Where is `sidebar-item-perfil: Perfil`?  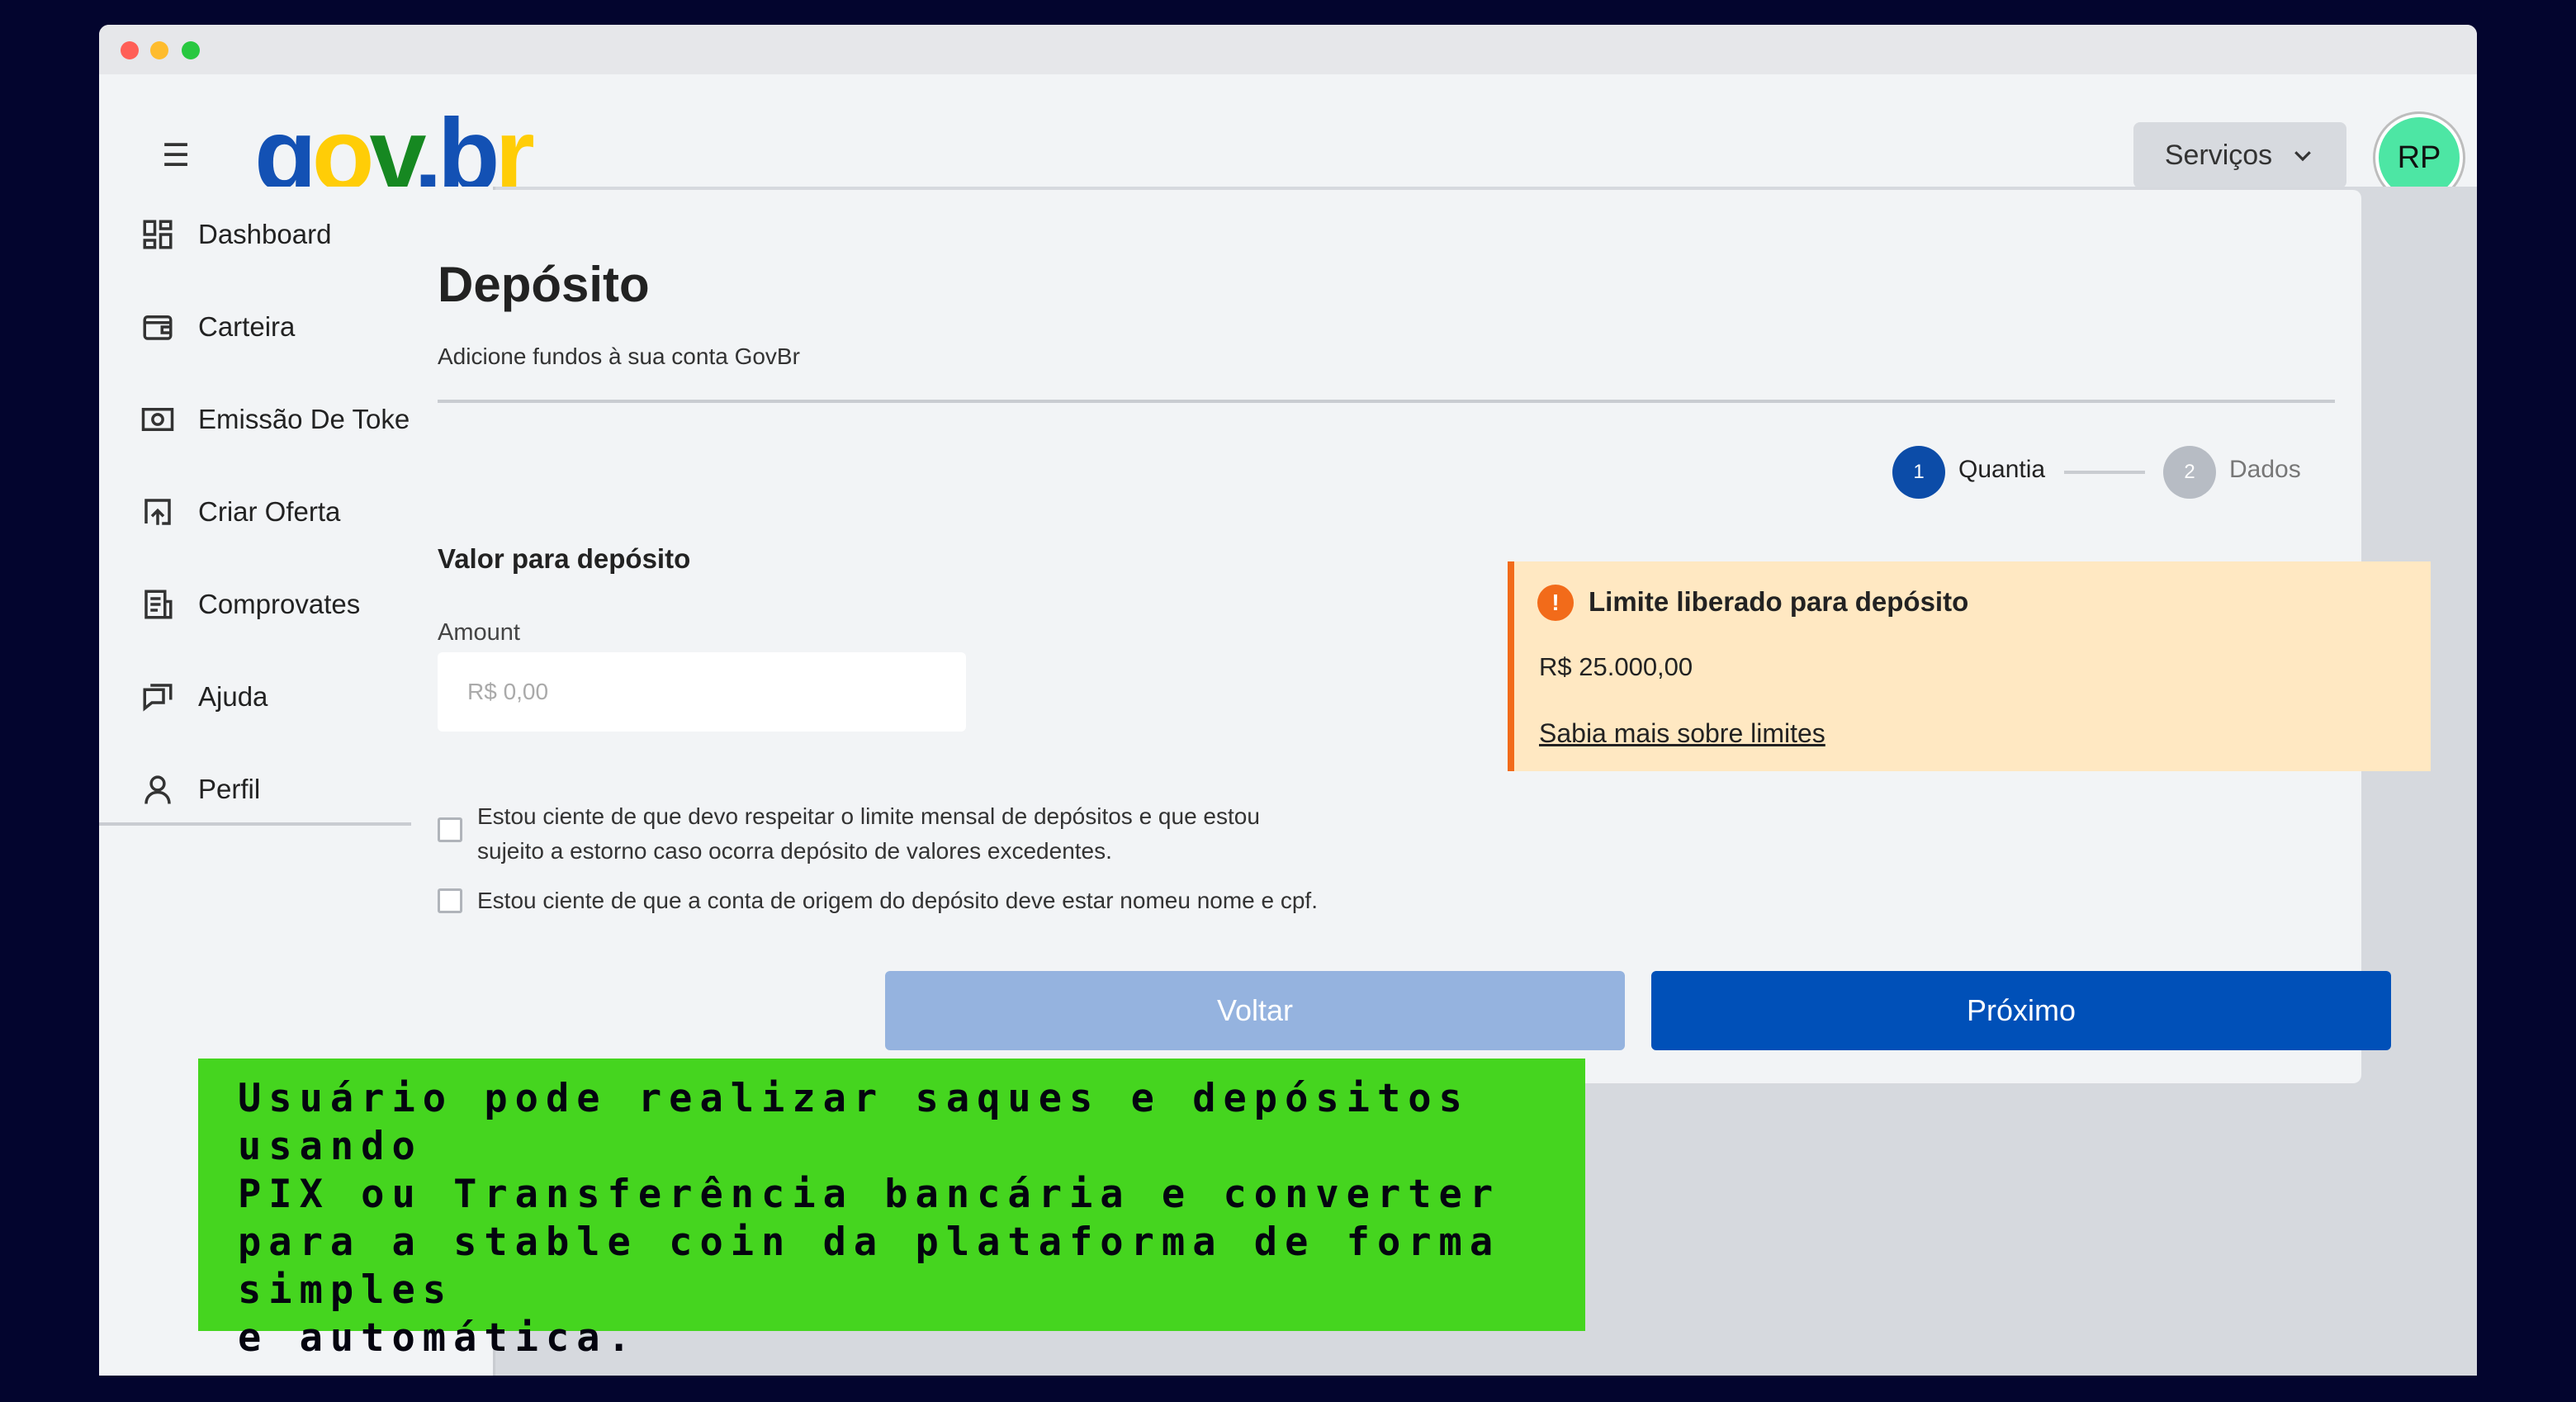
sidebar-item-perfil: Perfil is located at coordinates (200, 789).